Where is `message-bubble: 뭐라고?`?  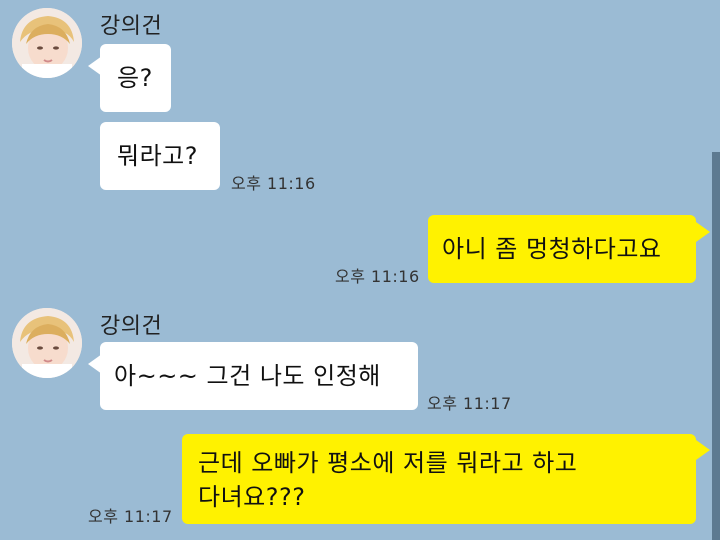 message-bubble: 뭐라고? is located at coordinates (160, 156).